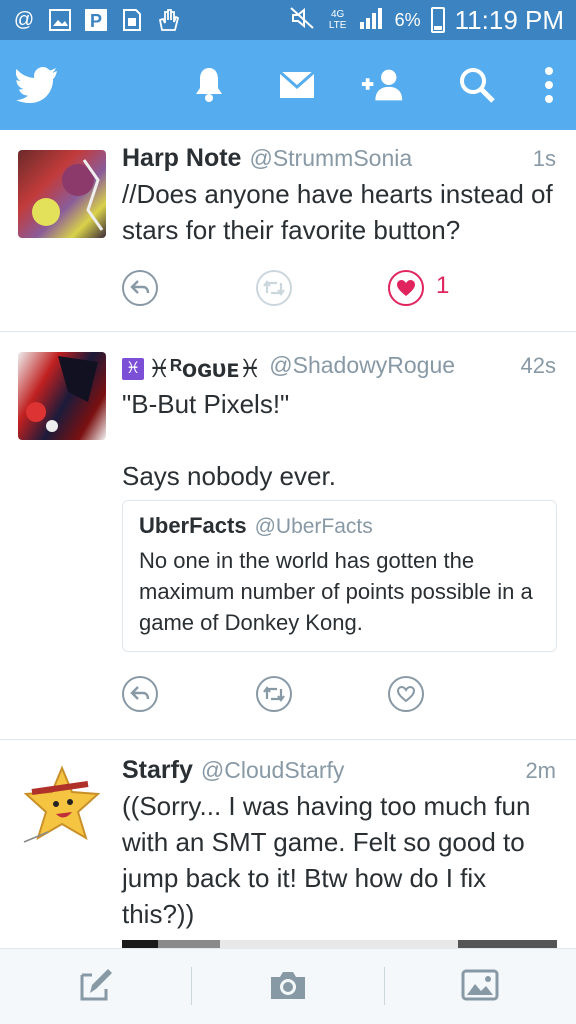 The height and width of the screenshot is (1024, 576). Describe the element at coordinates (229, 440) in the screenshot. I see `tweet-text: "B-But Pixels!" Says nobody ever.` at that location.